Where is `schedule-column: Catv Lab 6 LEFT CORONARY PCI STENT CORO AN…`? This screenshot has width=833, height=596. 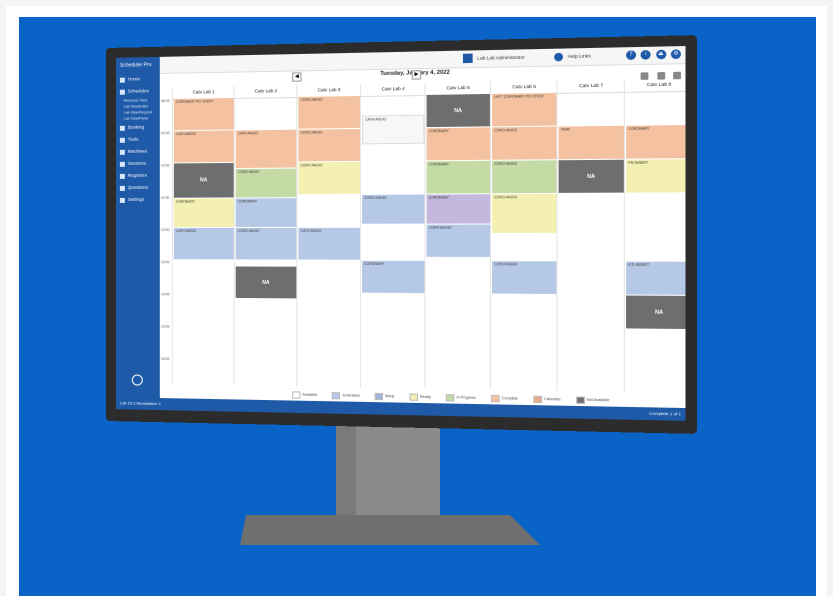 schedule-column: Catv Lab 6 LEFT CORONARY PCI STENT CORO AN… is located at coordinates (523, 235).